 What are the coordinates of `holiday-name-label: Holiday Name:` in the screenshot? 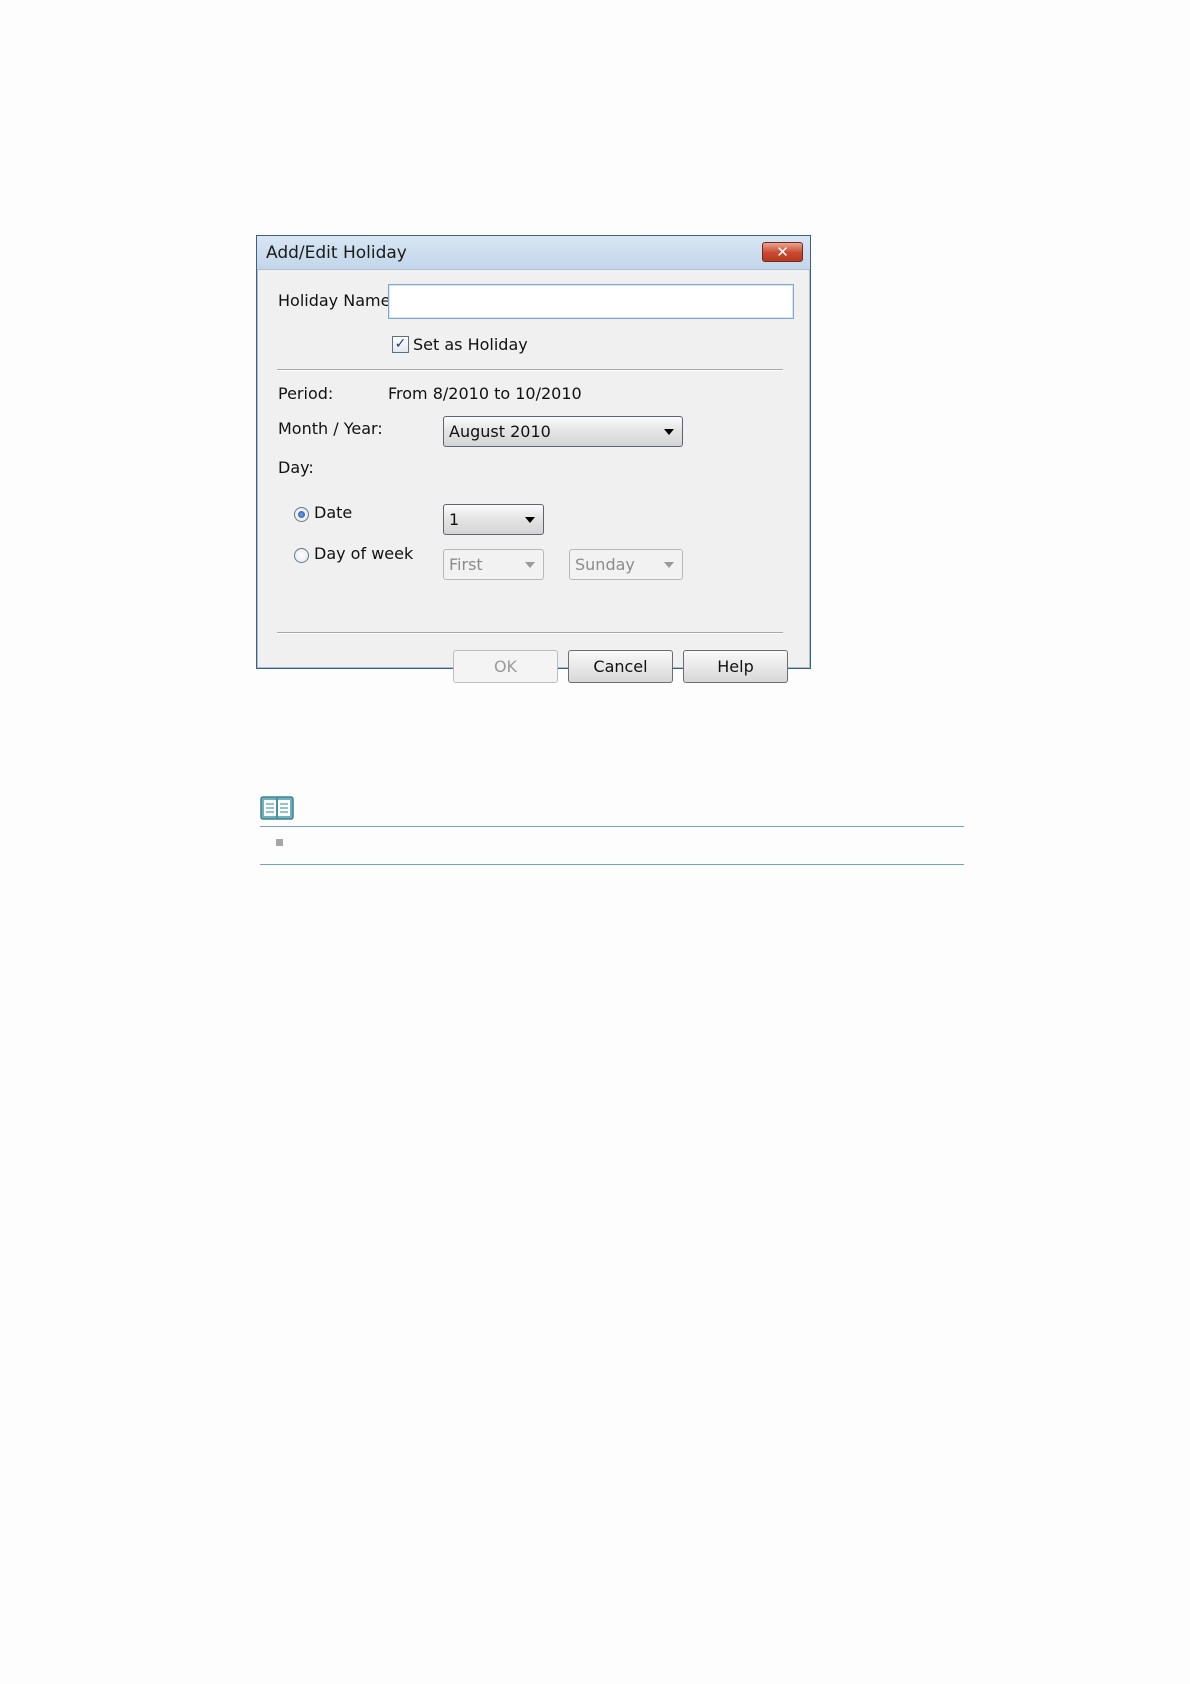 It's located at (337, 300).